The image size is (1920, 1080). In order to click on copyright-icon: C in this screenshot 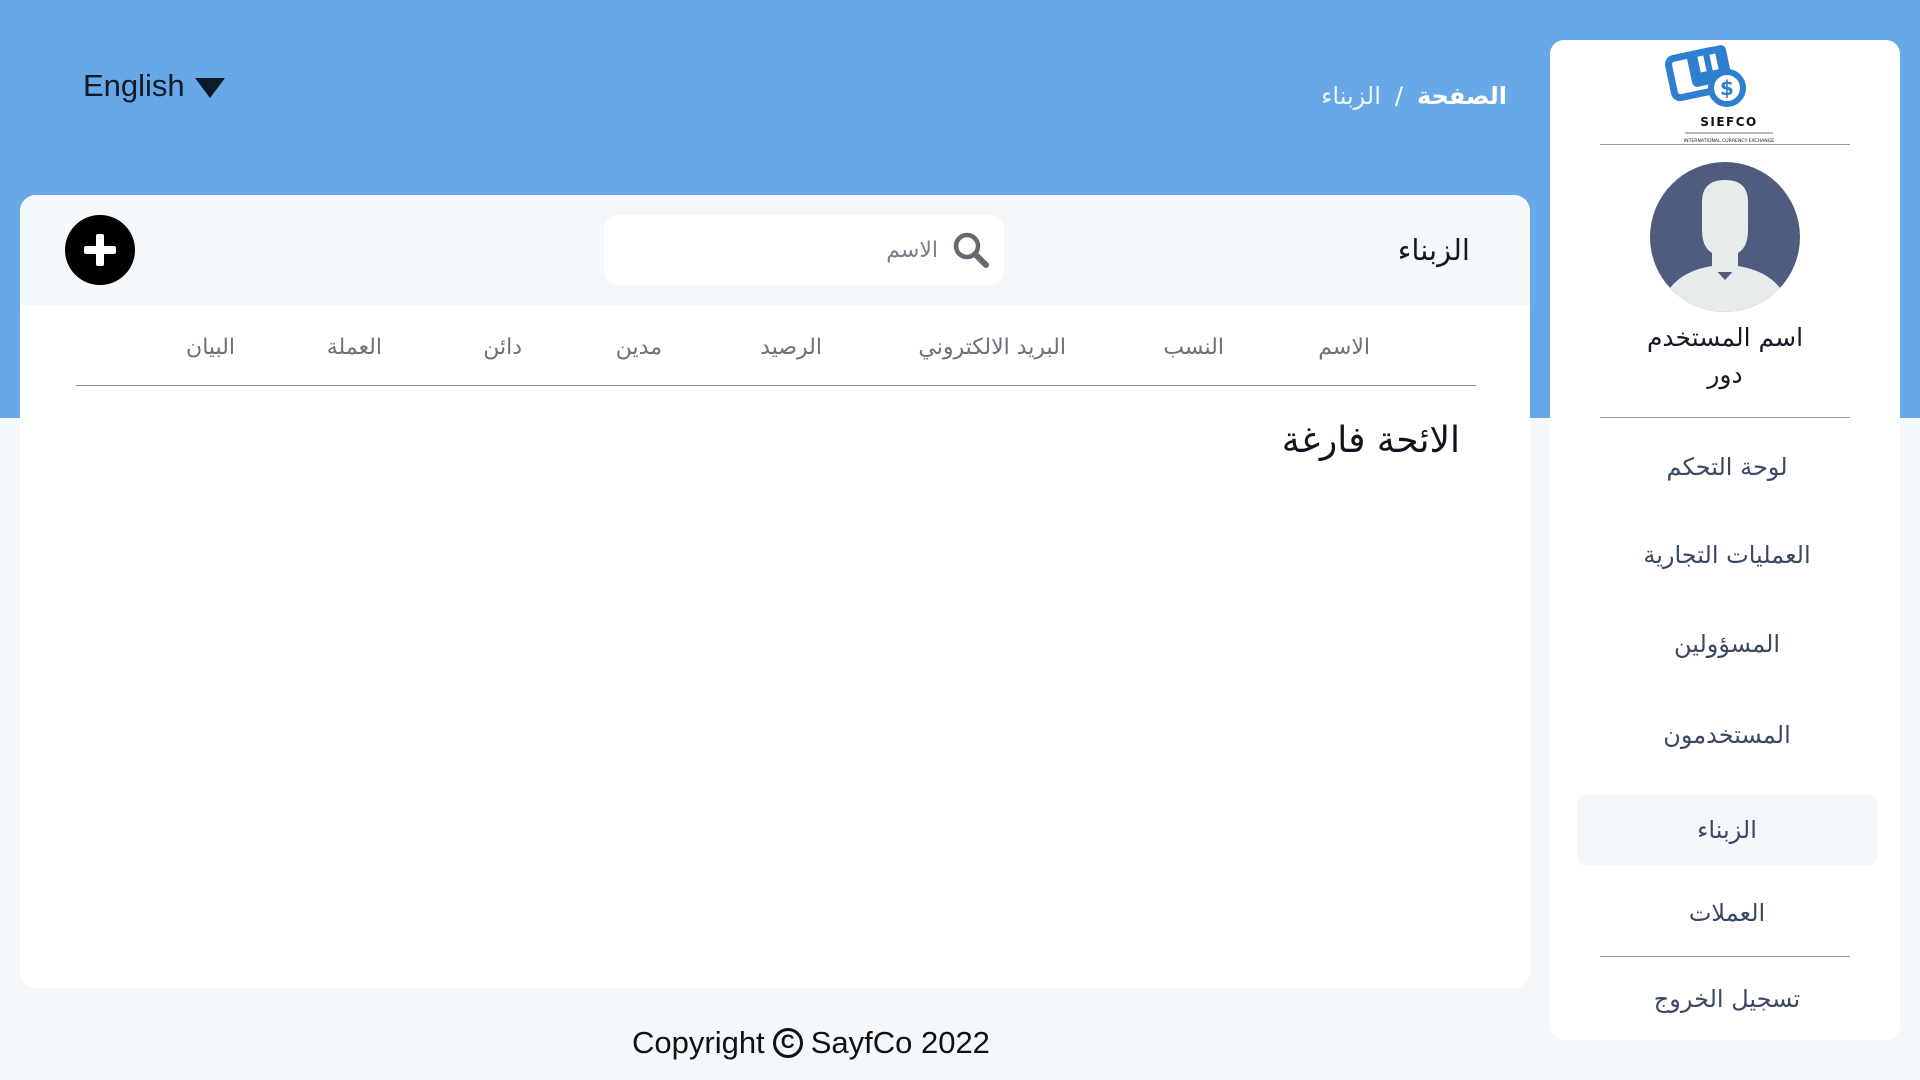, I will do `click(787, 1043)`.